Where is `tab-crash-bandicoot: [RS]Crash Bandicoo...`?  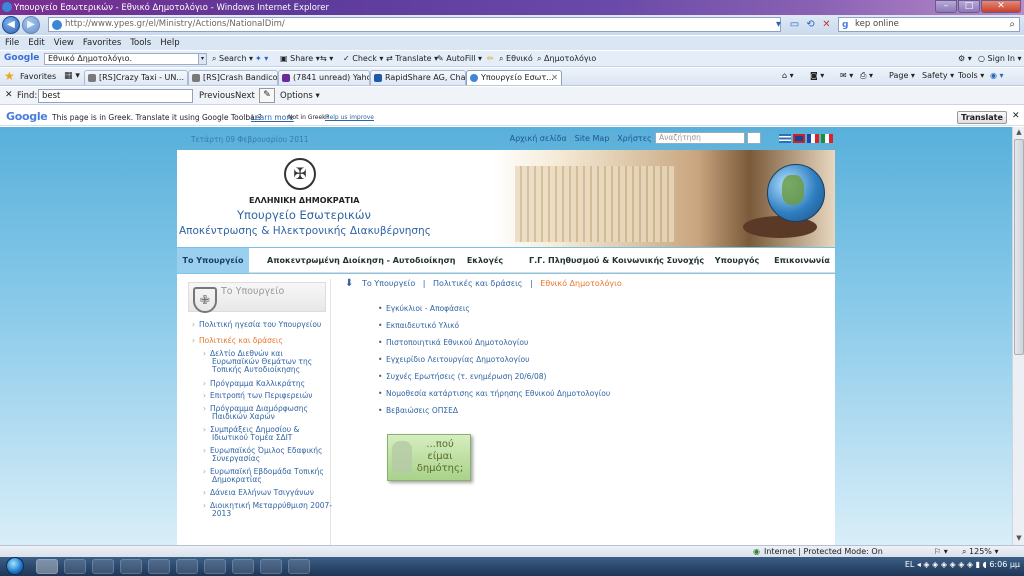 tab-crash-bandicoot: [RS]Crash Bandicoo... is located at coordinates (233, 77).